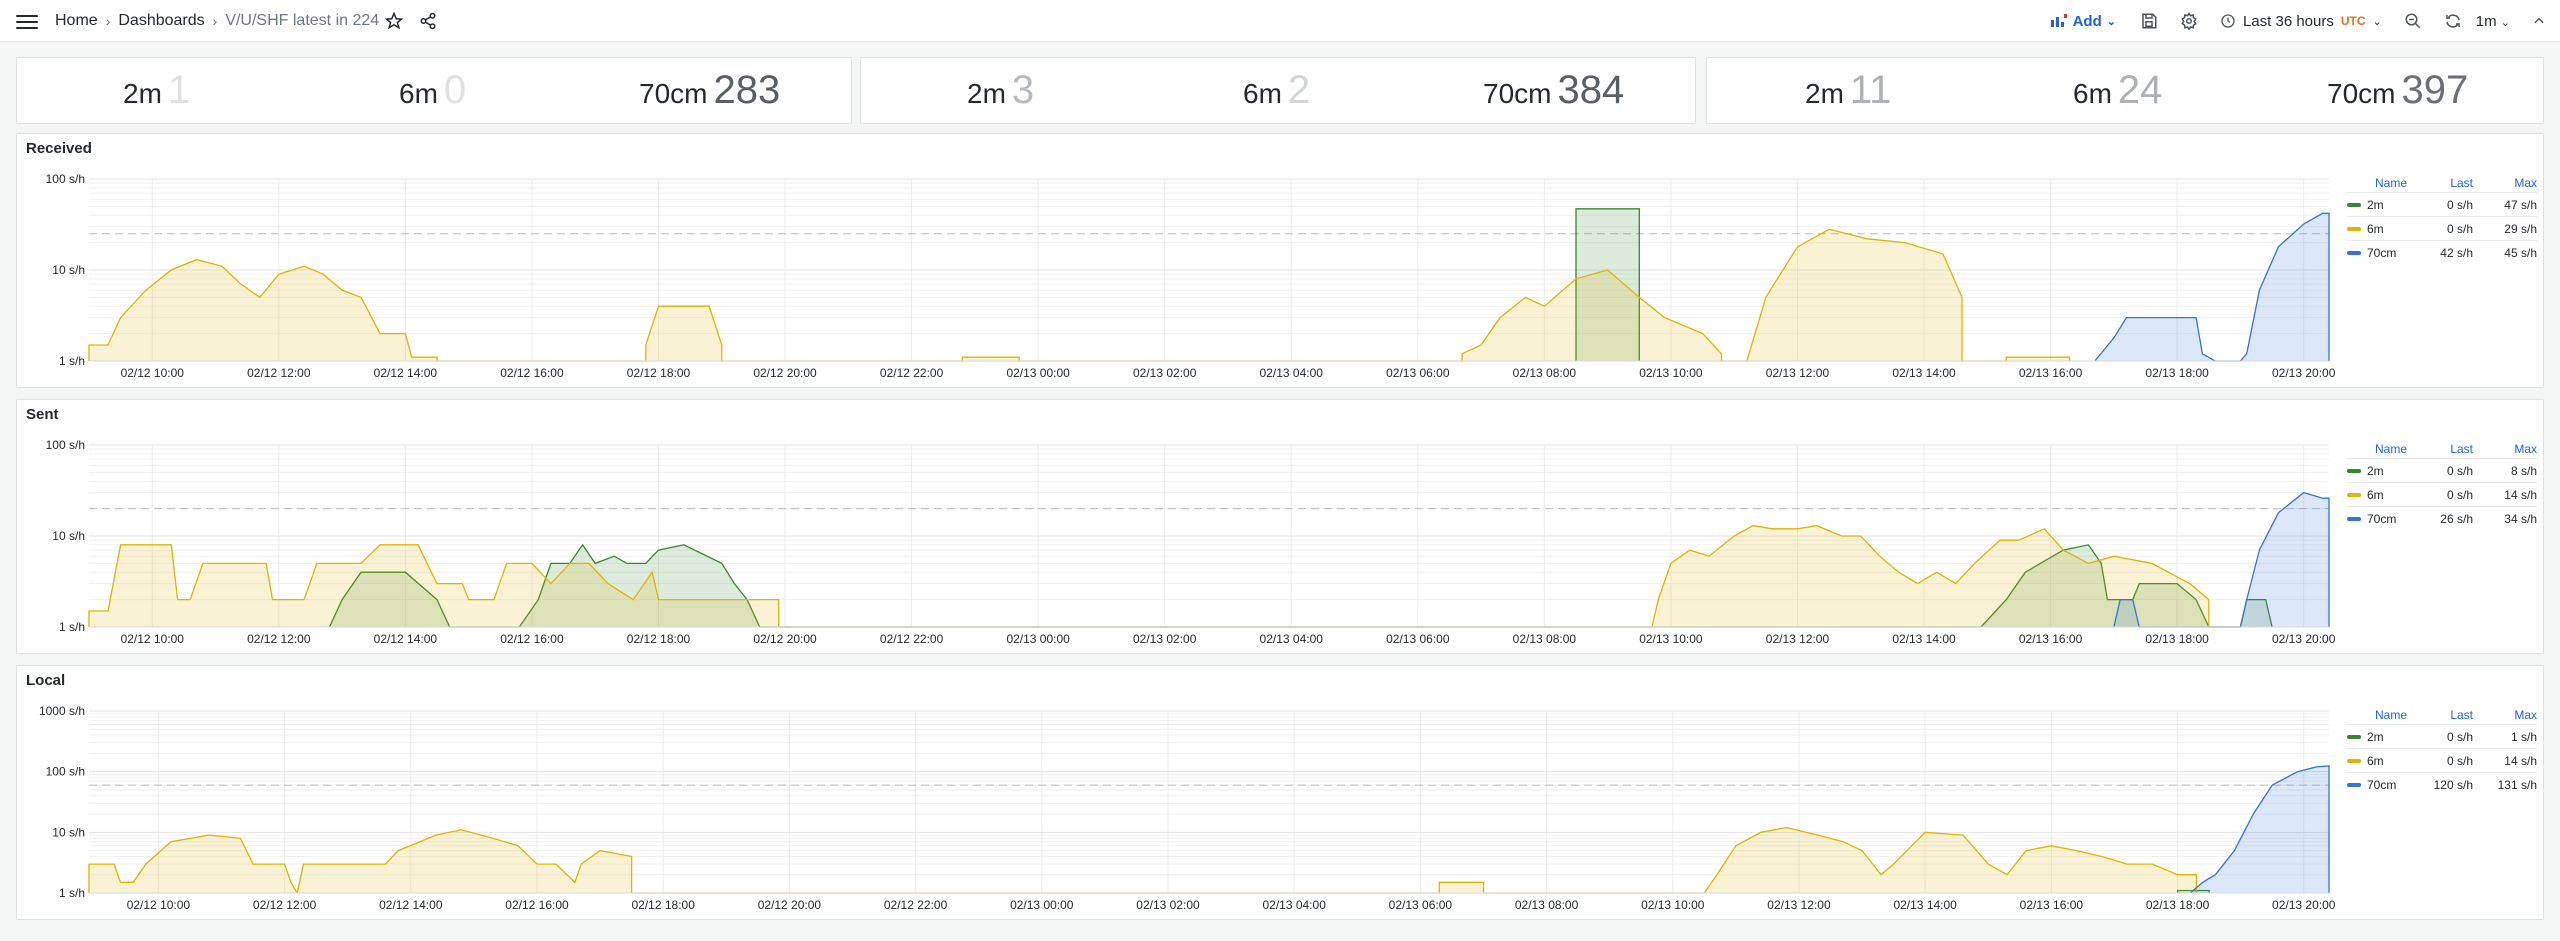 Image resolution: width=2560 pixels, height=941 pixels. I want to click on legend-last: 42 s/h, so click(2456, 252).